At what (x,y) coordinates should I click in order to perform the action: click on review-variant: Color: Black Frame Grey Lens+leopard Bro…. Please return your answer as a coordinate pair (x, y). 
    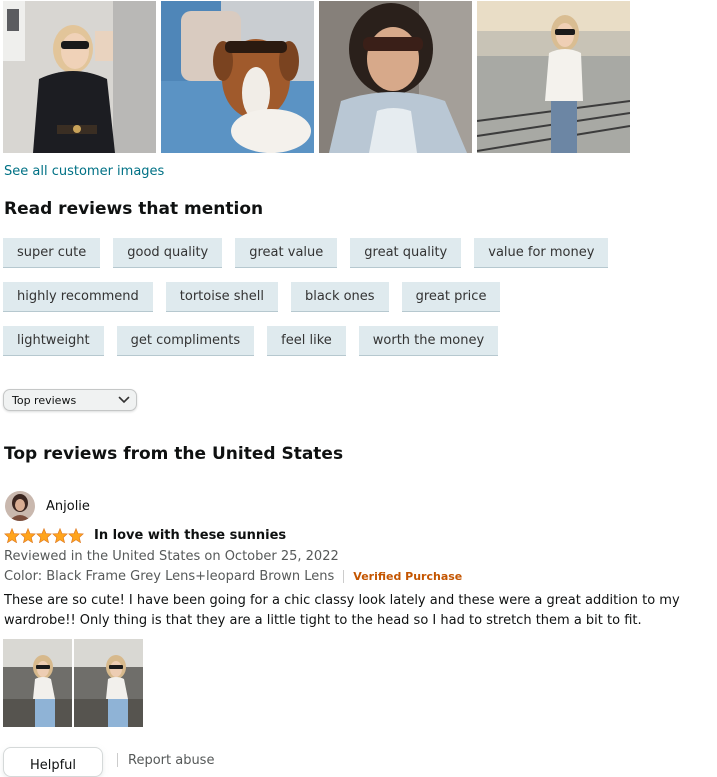
    Looking at the image, I should click on (169, 576).